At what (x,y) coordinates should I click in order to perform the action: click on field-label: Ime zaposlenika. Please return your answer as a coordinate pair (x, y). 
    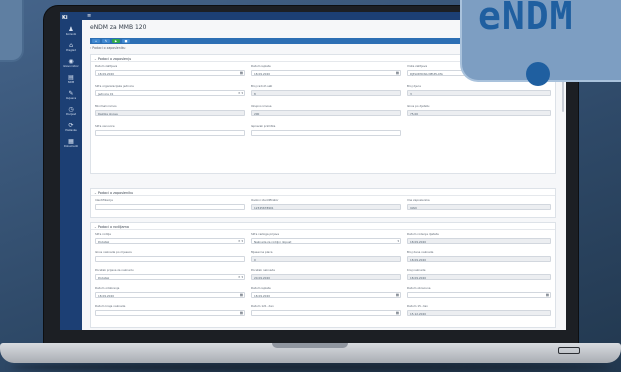
    Looking at the image, I should click on (418, 200).